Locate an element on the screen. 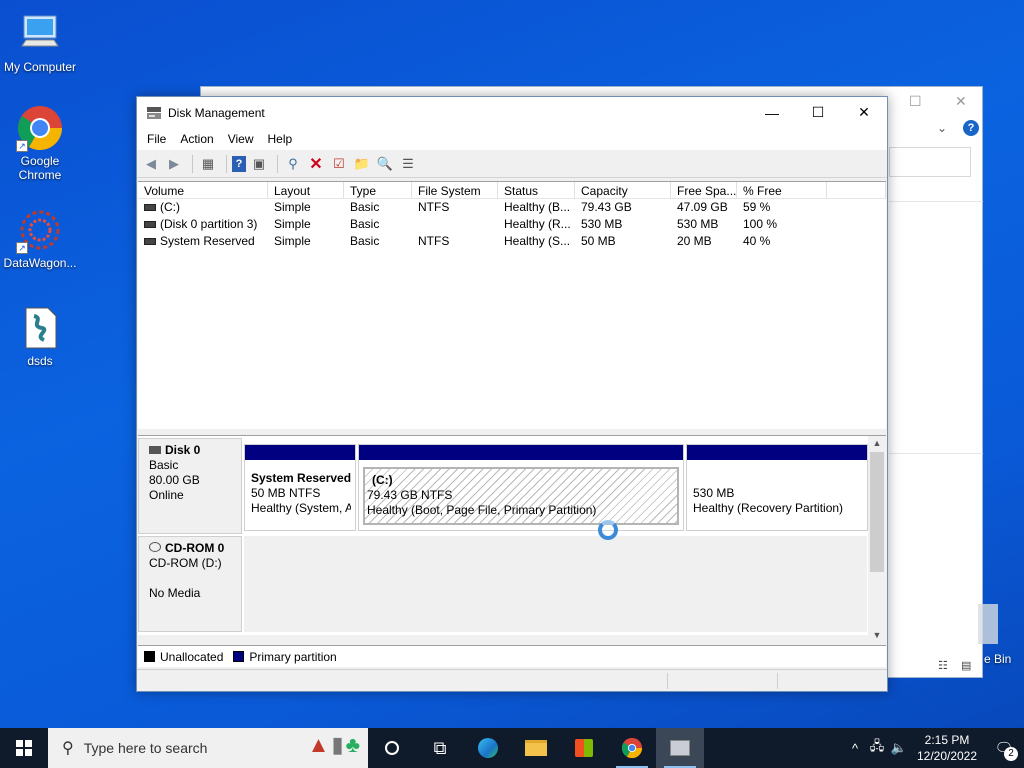 This screenshot has height=768, width=1024. scrollbar-thumb is located at coordinates (877, 512).